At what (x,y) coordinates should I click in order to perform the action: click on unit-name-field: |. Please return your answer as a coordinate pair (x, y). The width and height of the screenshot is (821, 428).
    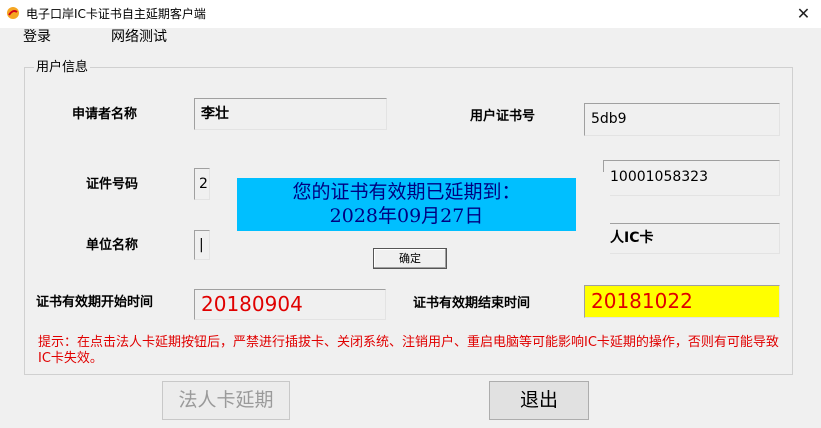
    Looking at the image, I should click on (202, 245).